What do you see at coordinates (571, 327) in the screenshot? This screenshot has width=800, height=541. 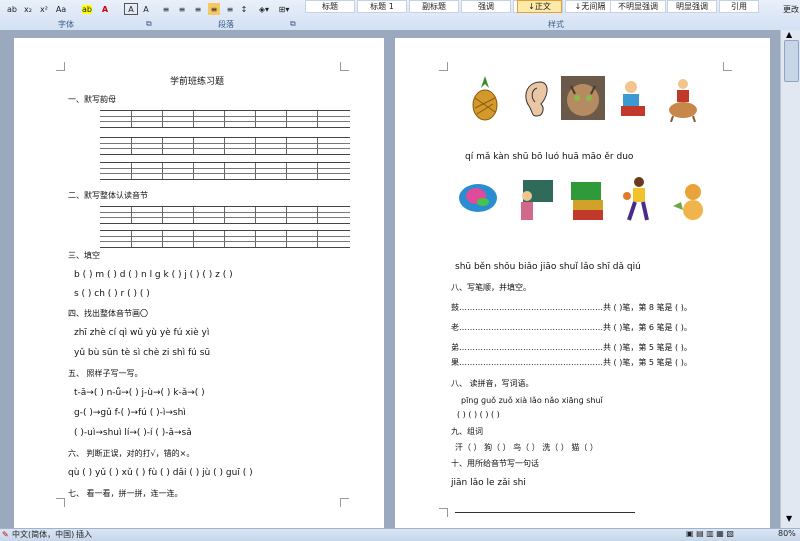 I see `stroke-row: 老………………………………………………共 ( )笔，第 6 笔是 ( )。` at bounding box center [571, 327].